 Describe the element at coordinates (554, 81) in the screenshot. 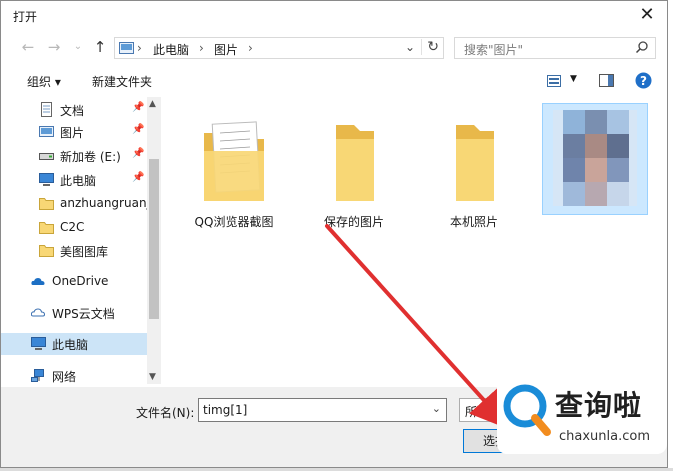

I see `view-options-icon` at that location.